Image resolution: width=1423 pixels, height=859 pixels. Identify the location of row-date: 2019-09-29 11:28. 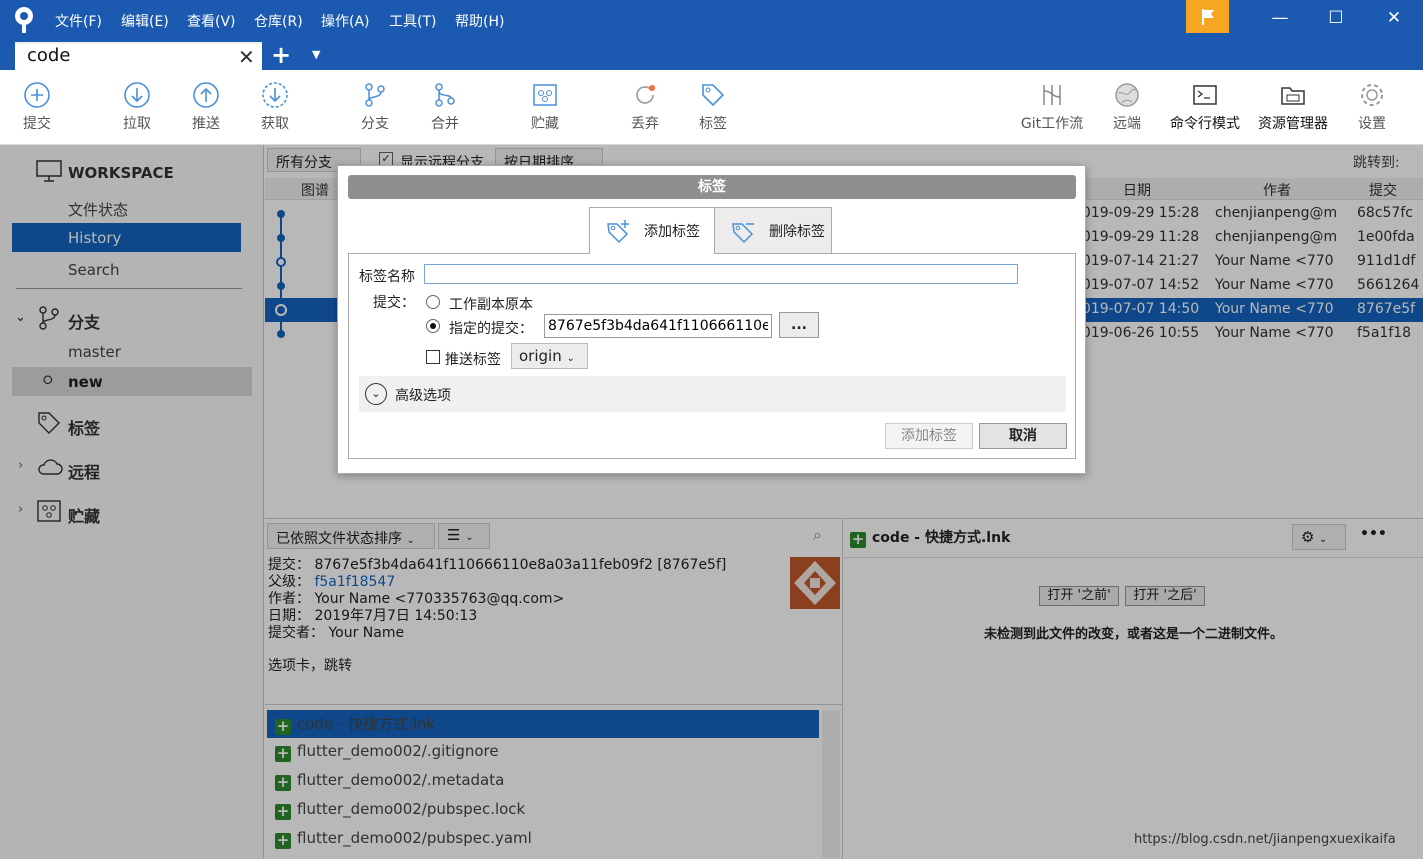
(1136, 237).